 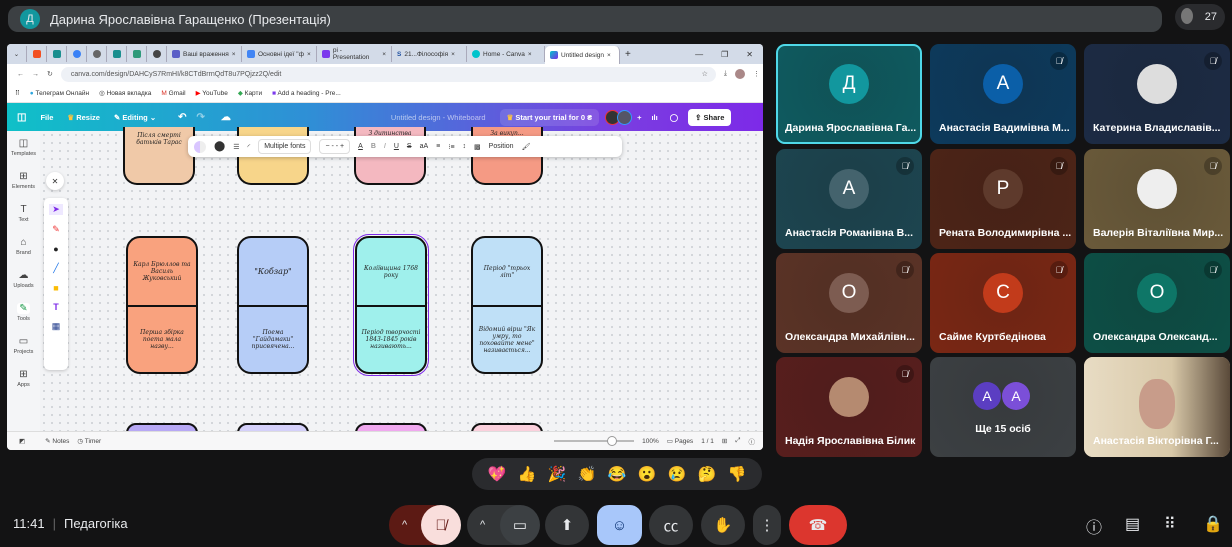 I want to click on minimize-button: —, so click(x=699, y=54).